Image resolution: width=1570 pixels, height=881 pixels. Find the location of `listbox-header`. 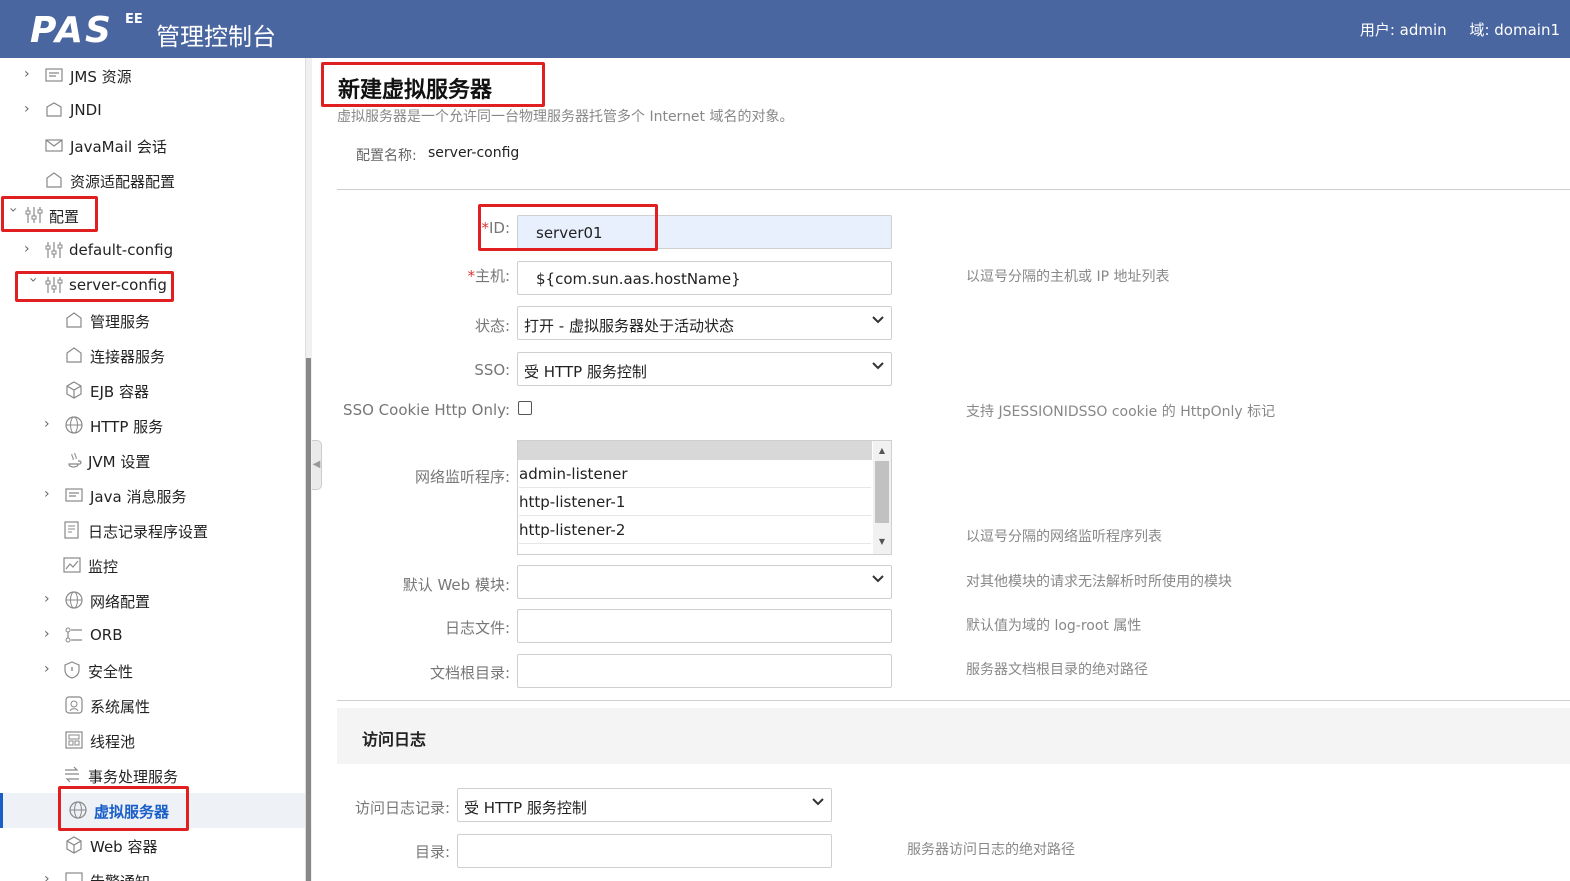

listbox-header is located at coordinates (695, 450).